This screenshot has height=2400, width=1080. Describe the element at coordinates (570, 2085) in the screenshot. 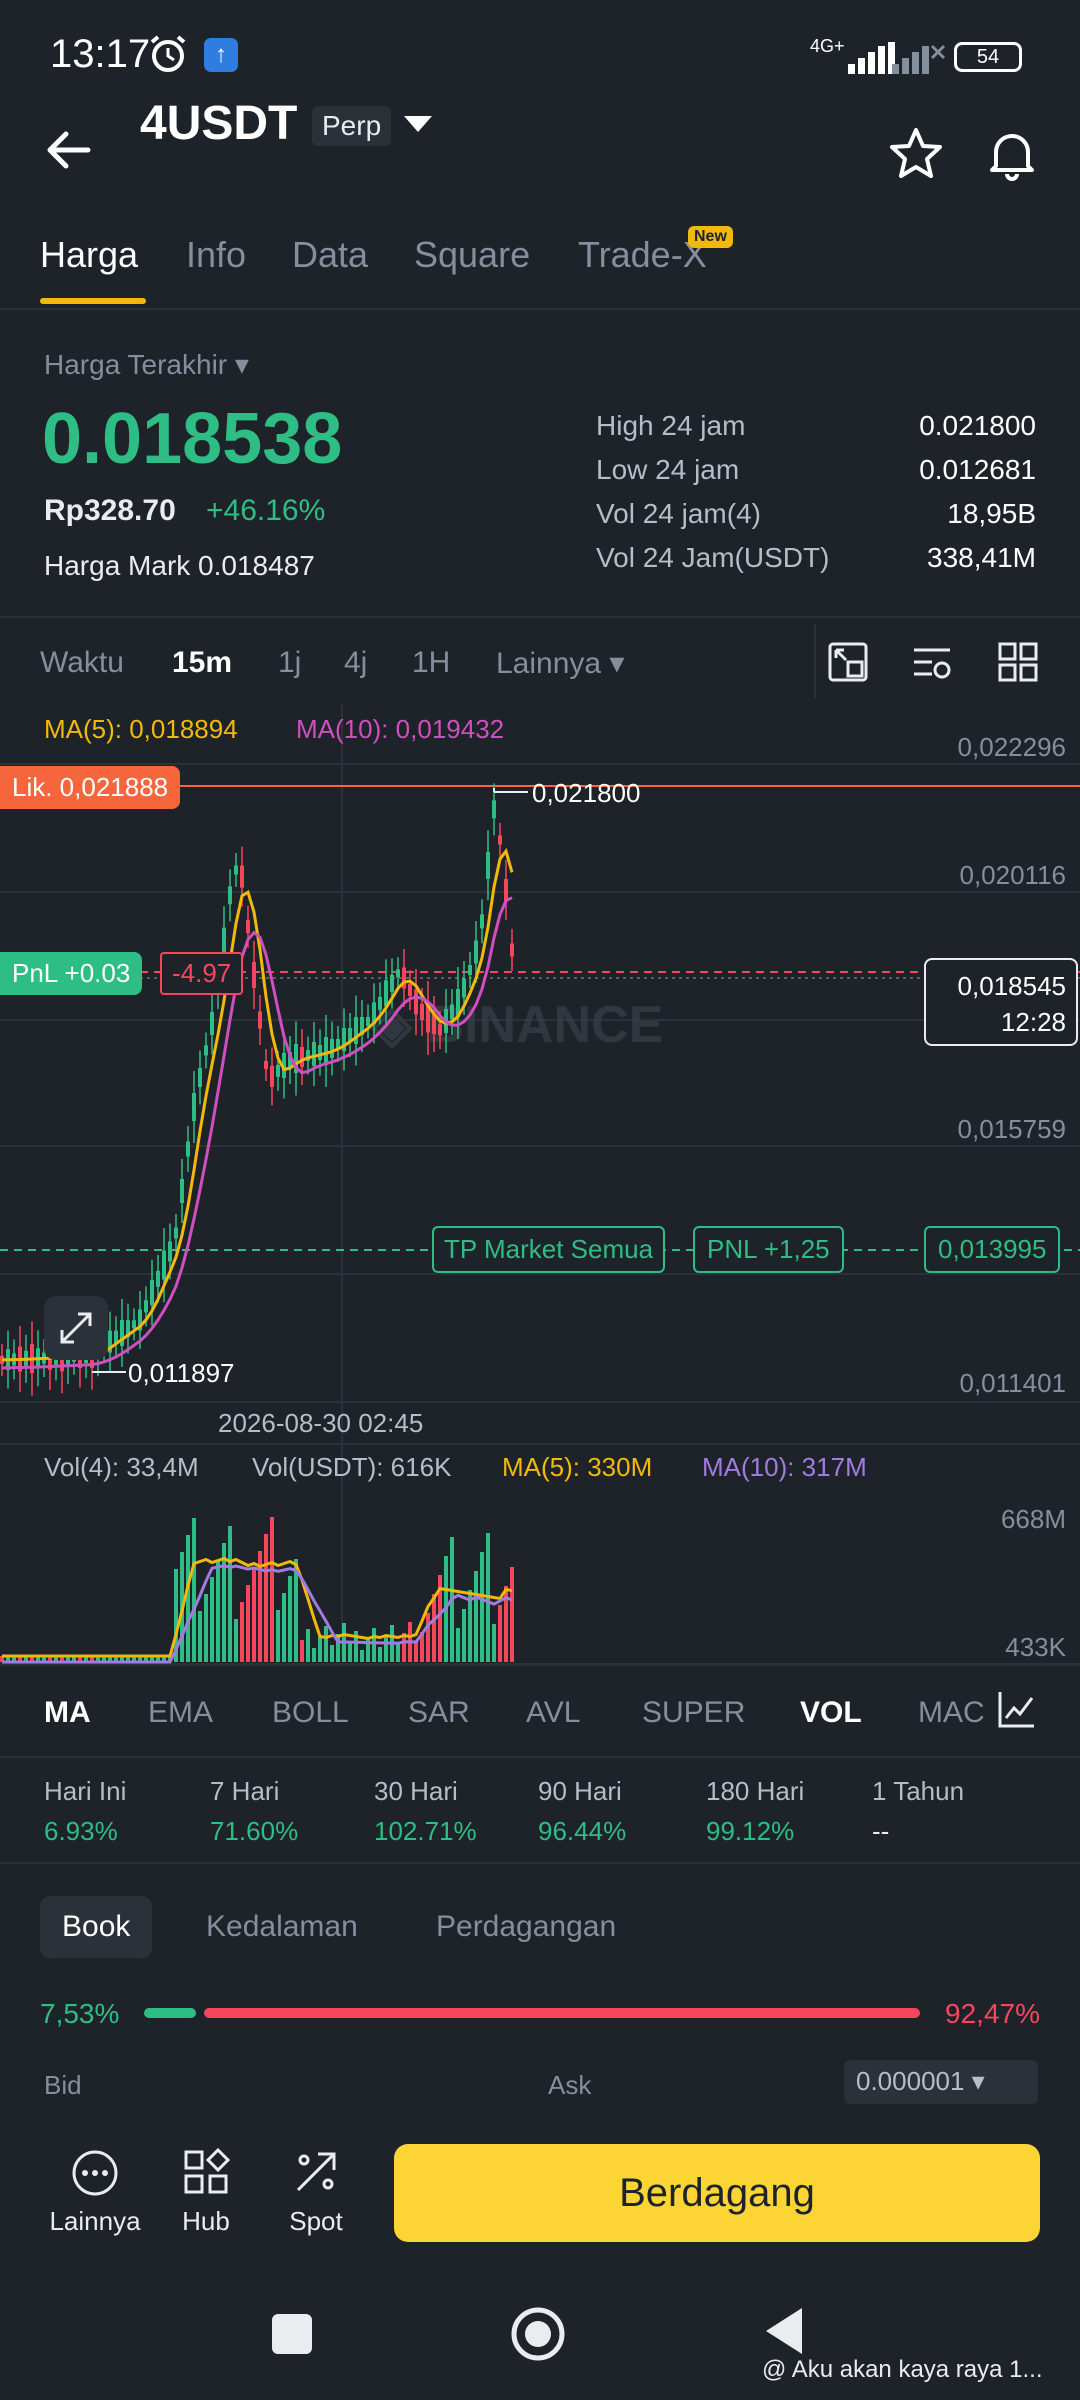

I see `ask-header: Ask` at that location.